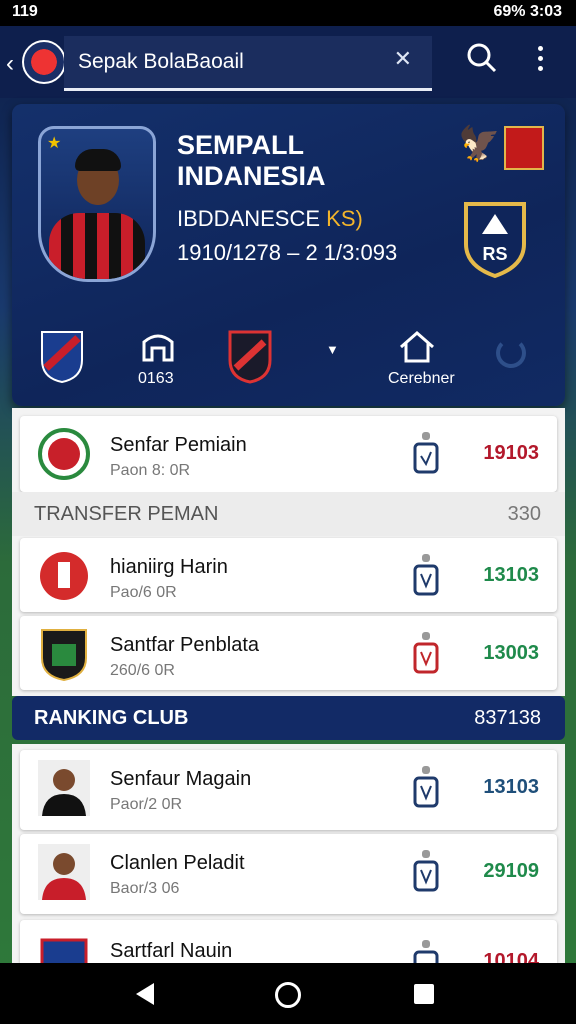  Describe the element at coordinates (288, 454) in the screenshot. I see `list-item: Senfar Pemiain Paon 8: 0R 19103` at that location.